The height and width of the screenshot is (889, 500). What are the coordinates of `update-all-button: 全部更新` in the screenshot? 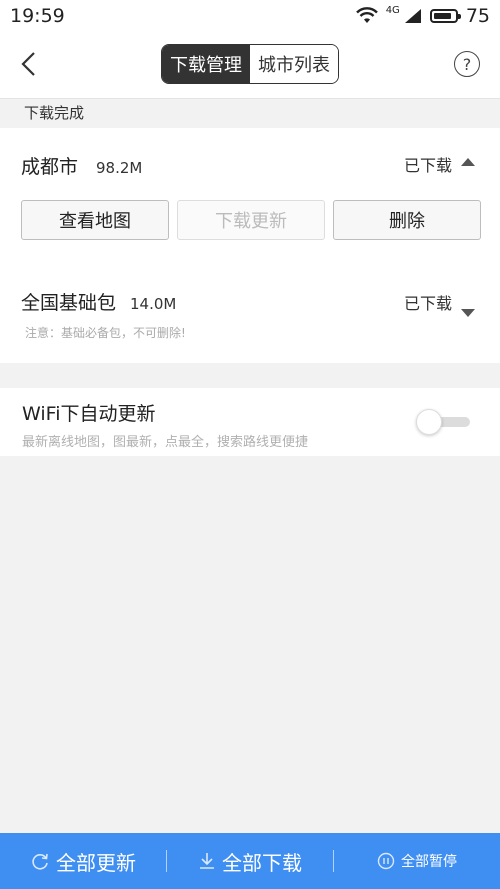 It's located at (83, 861).